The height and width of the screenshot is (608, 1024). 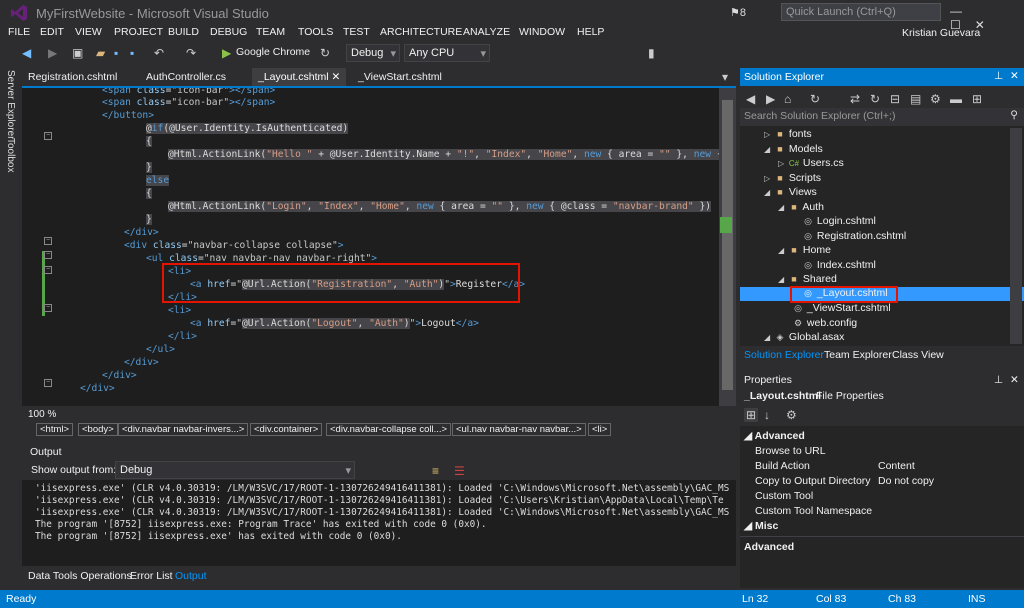 I want to click on zoom-level: 100 %, so click(x=42, y=414).